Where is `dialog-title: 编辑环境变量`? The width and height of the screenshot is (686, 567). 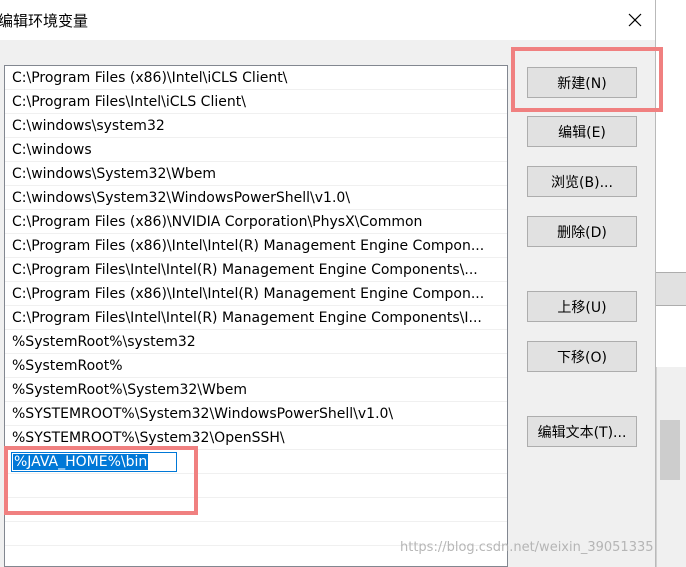 dialog-title: 编辑环境变量 is located at coordinates (44, 21).